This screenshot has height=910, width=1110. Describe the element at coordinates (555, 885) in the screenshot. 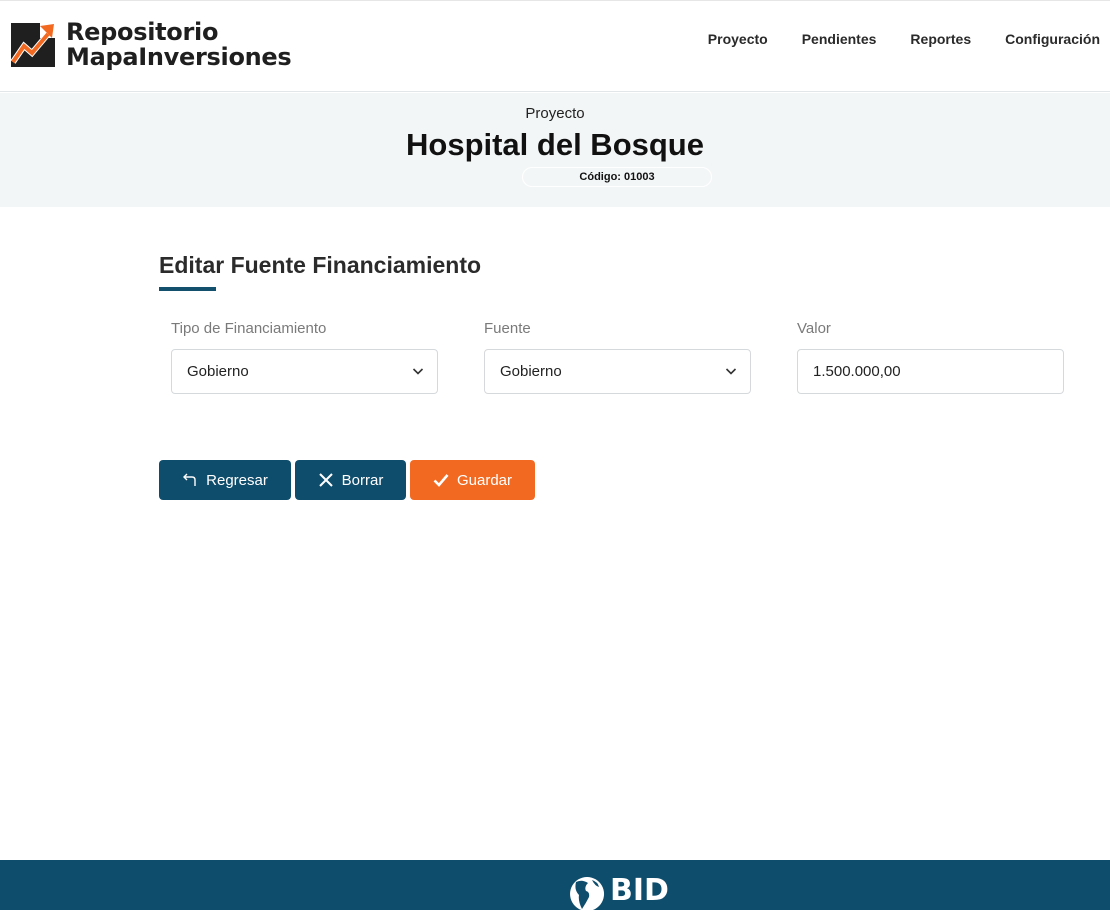

I see `footer: BID` at that location.